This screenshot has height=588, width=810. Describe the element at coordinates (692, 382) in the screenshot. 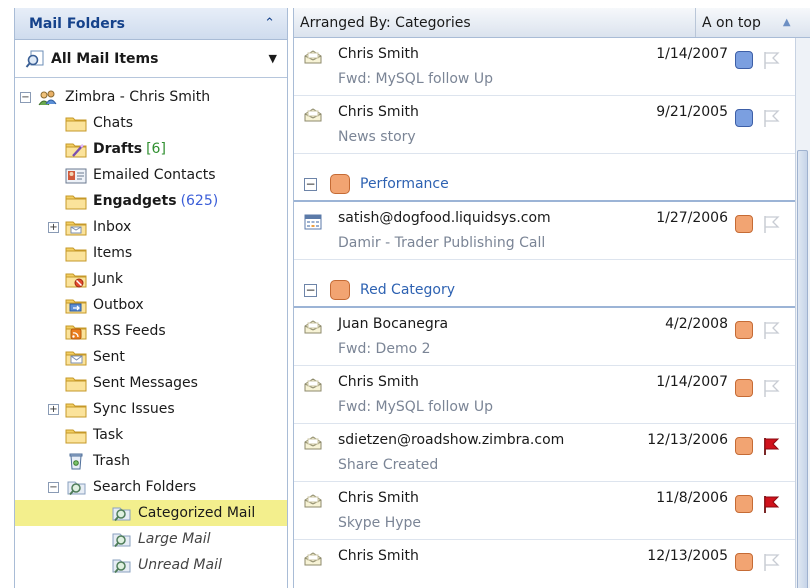

I see `message-date: 1/14/2007` at that location.